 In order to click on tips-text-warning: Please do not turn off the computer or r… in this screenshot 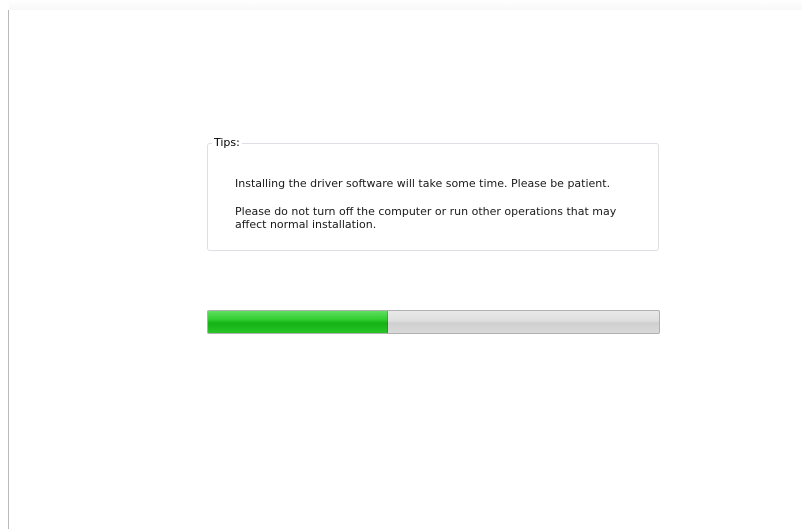, I will do `click(426, 211)`.